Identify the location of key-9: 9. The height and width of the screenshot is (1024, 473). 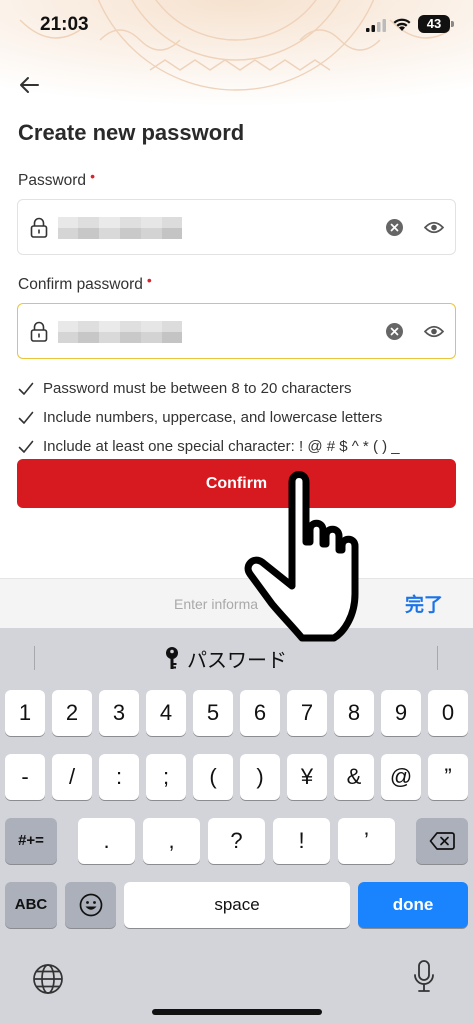
(401, 713).